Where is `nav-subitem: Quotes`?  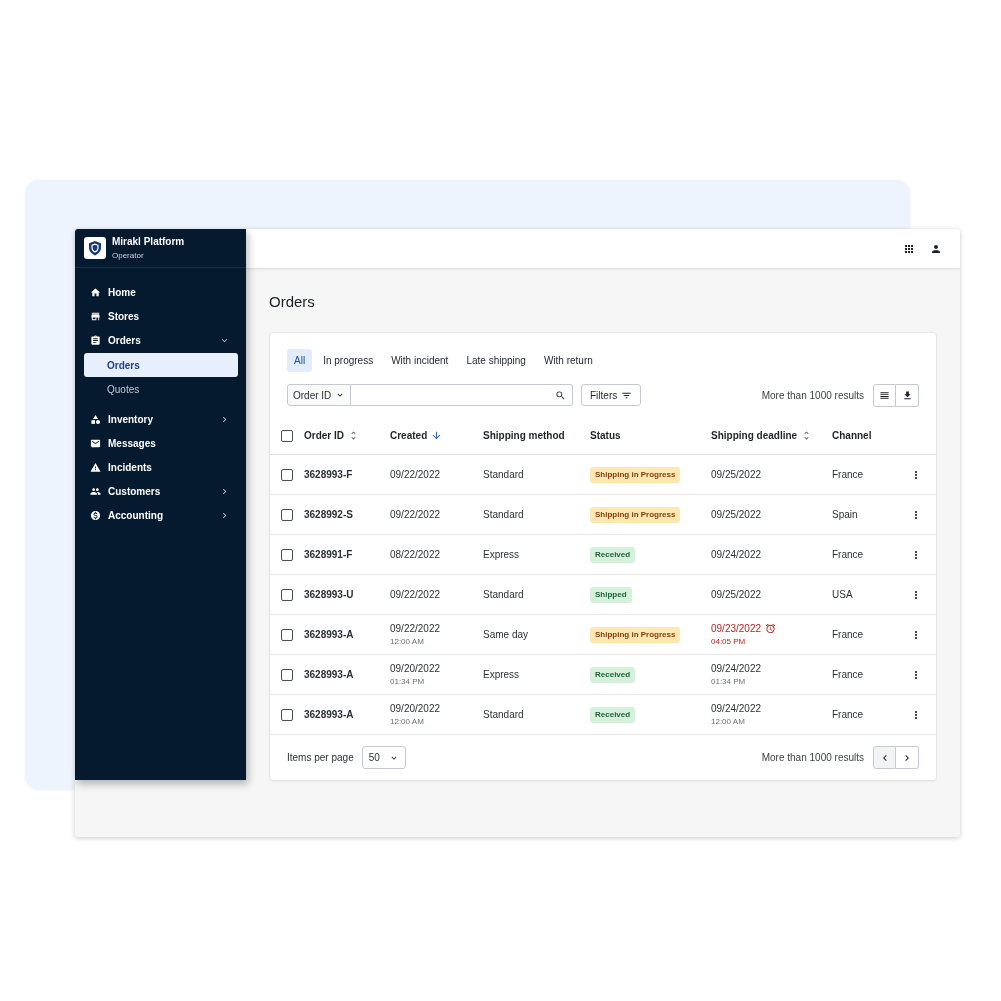
nav-subitem: Quotes is located at coordinates (161, 389).